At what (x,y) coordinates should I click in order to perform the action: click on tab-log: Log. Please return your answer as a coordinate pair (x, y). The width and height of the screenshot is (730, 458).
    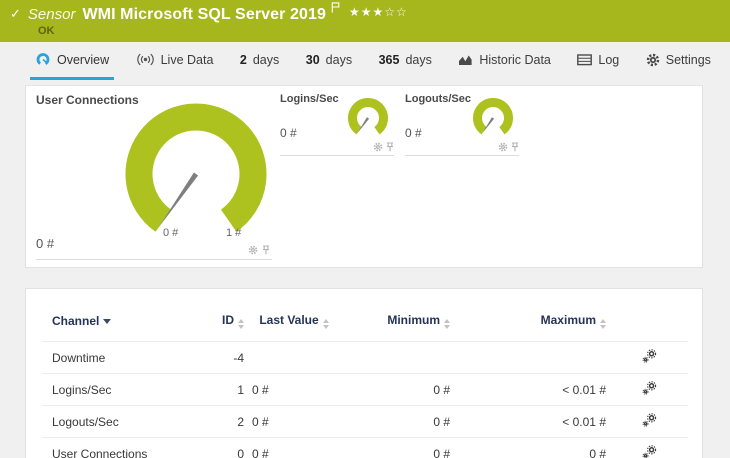
    Looking at the image, I should click on (598, 61).